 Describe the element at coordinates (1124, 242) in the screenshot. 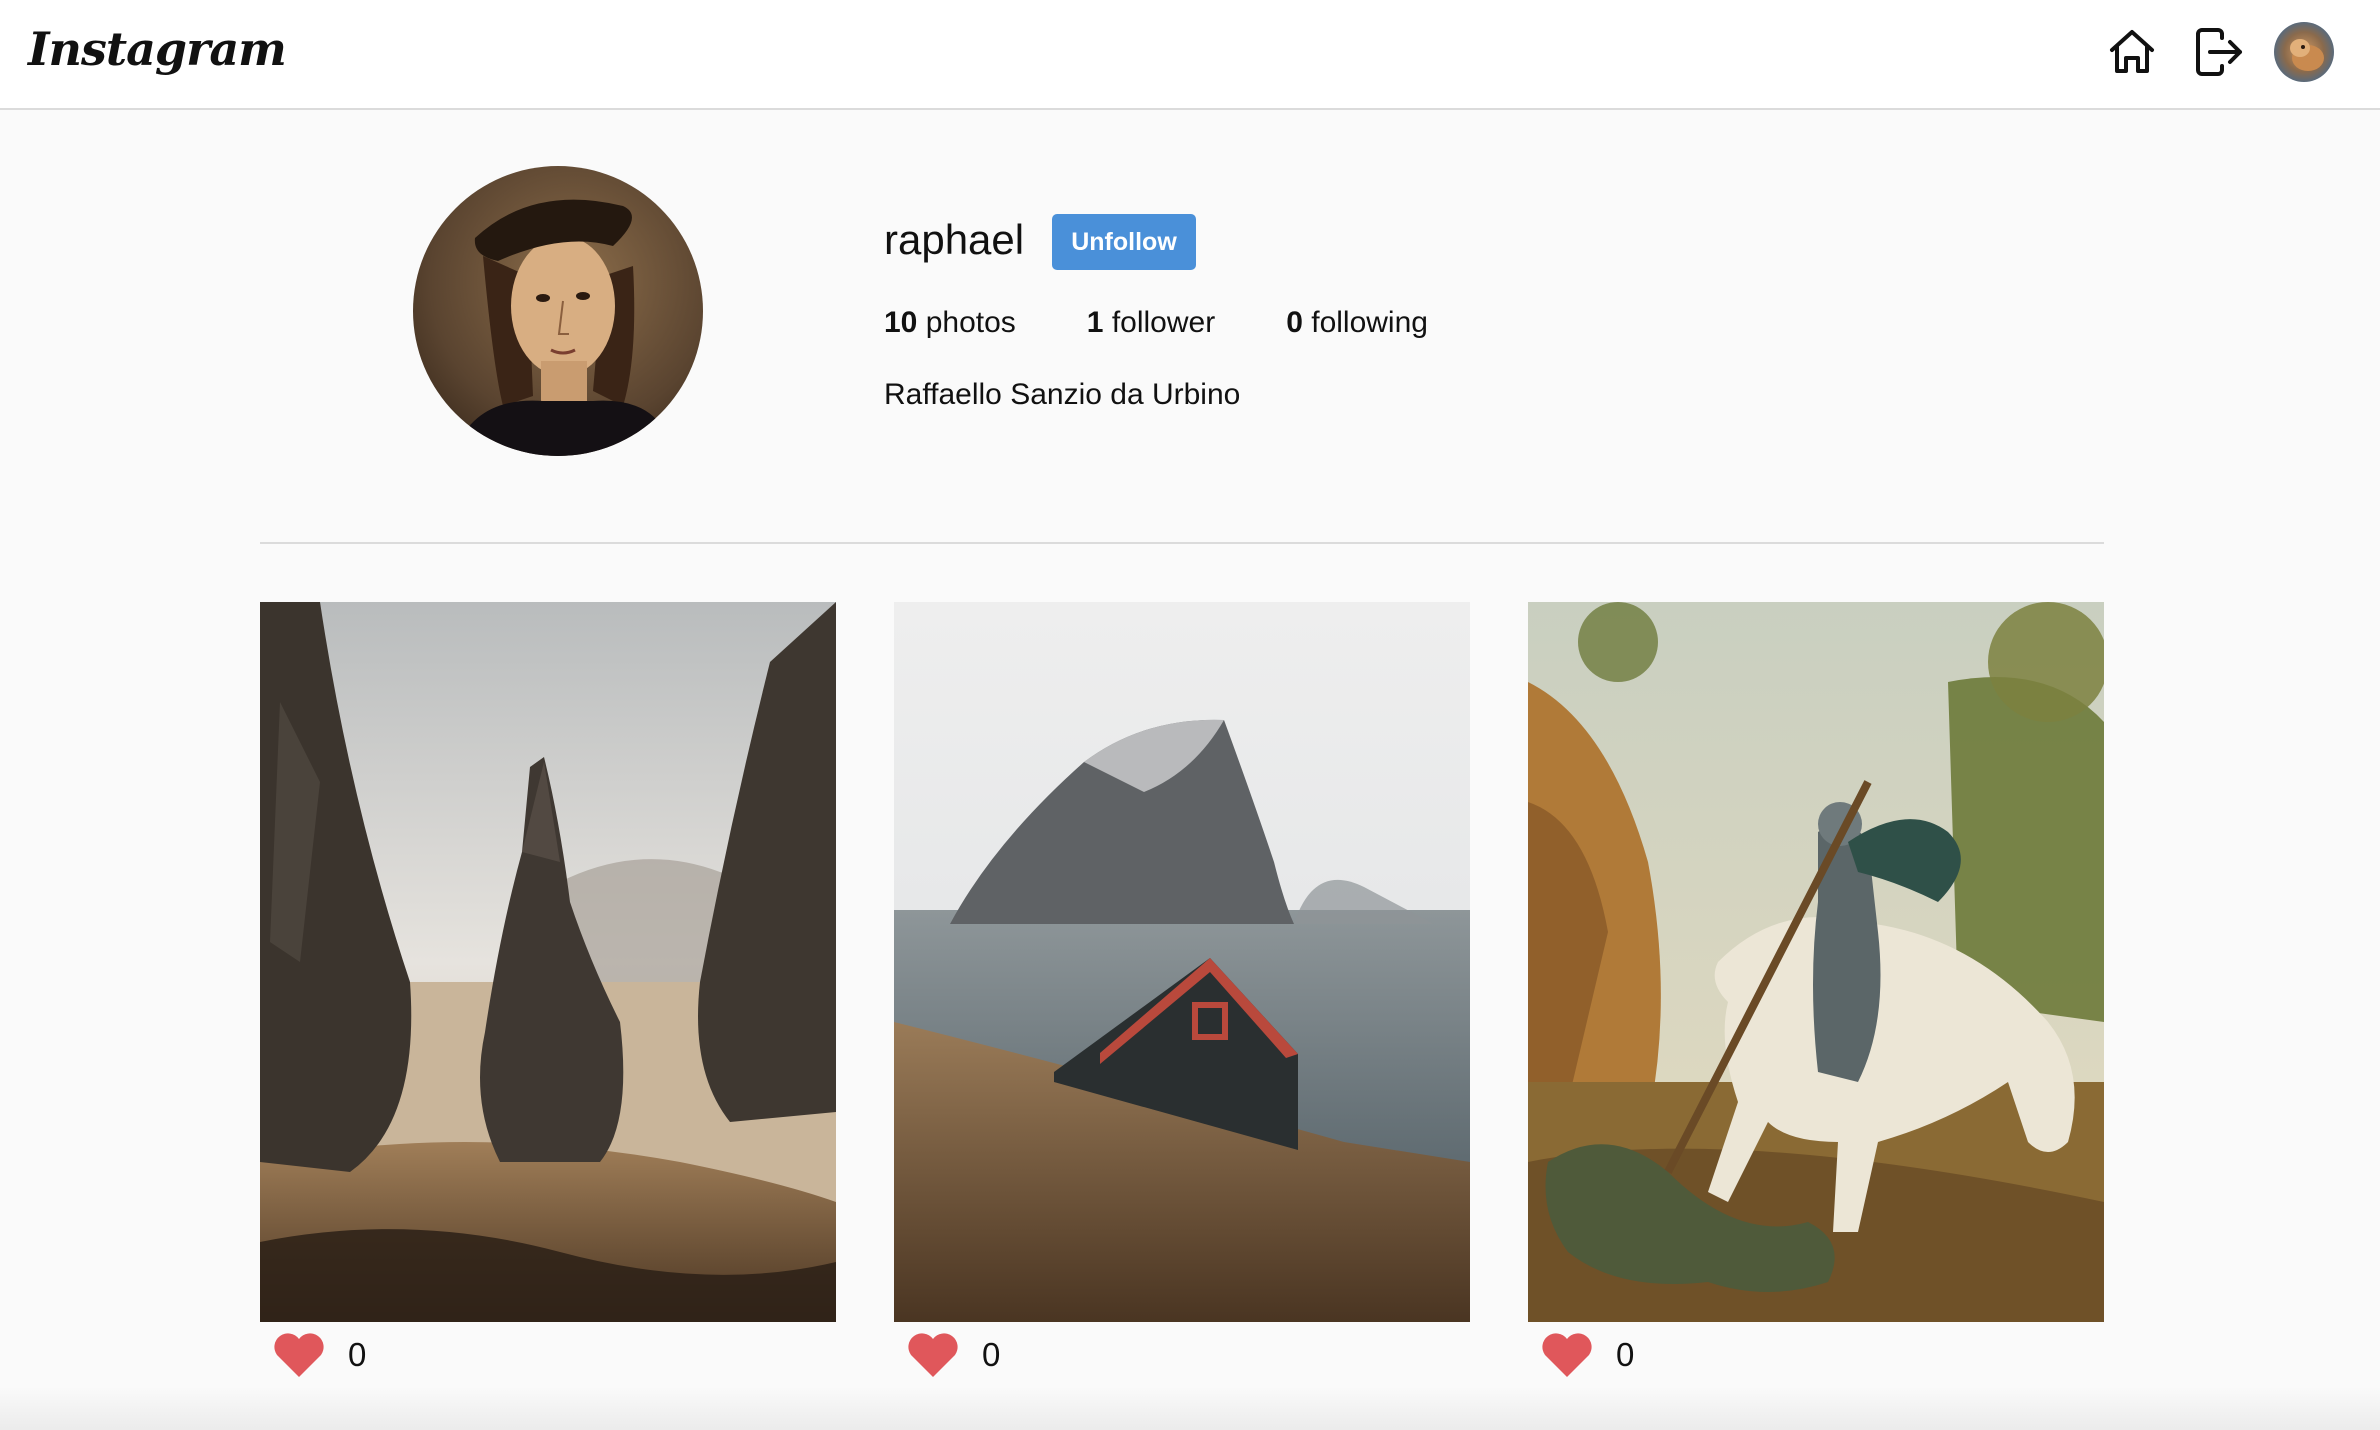

I see `unfollow-button: Unfollow` at that location.